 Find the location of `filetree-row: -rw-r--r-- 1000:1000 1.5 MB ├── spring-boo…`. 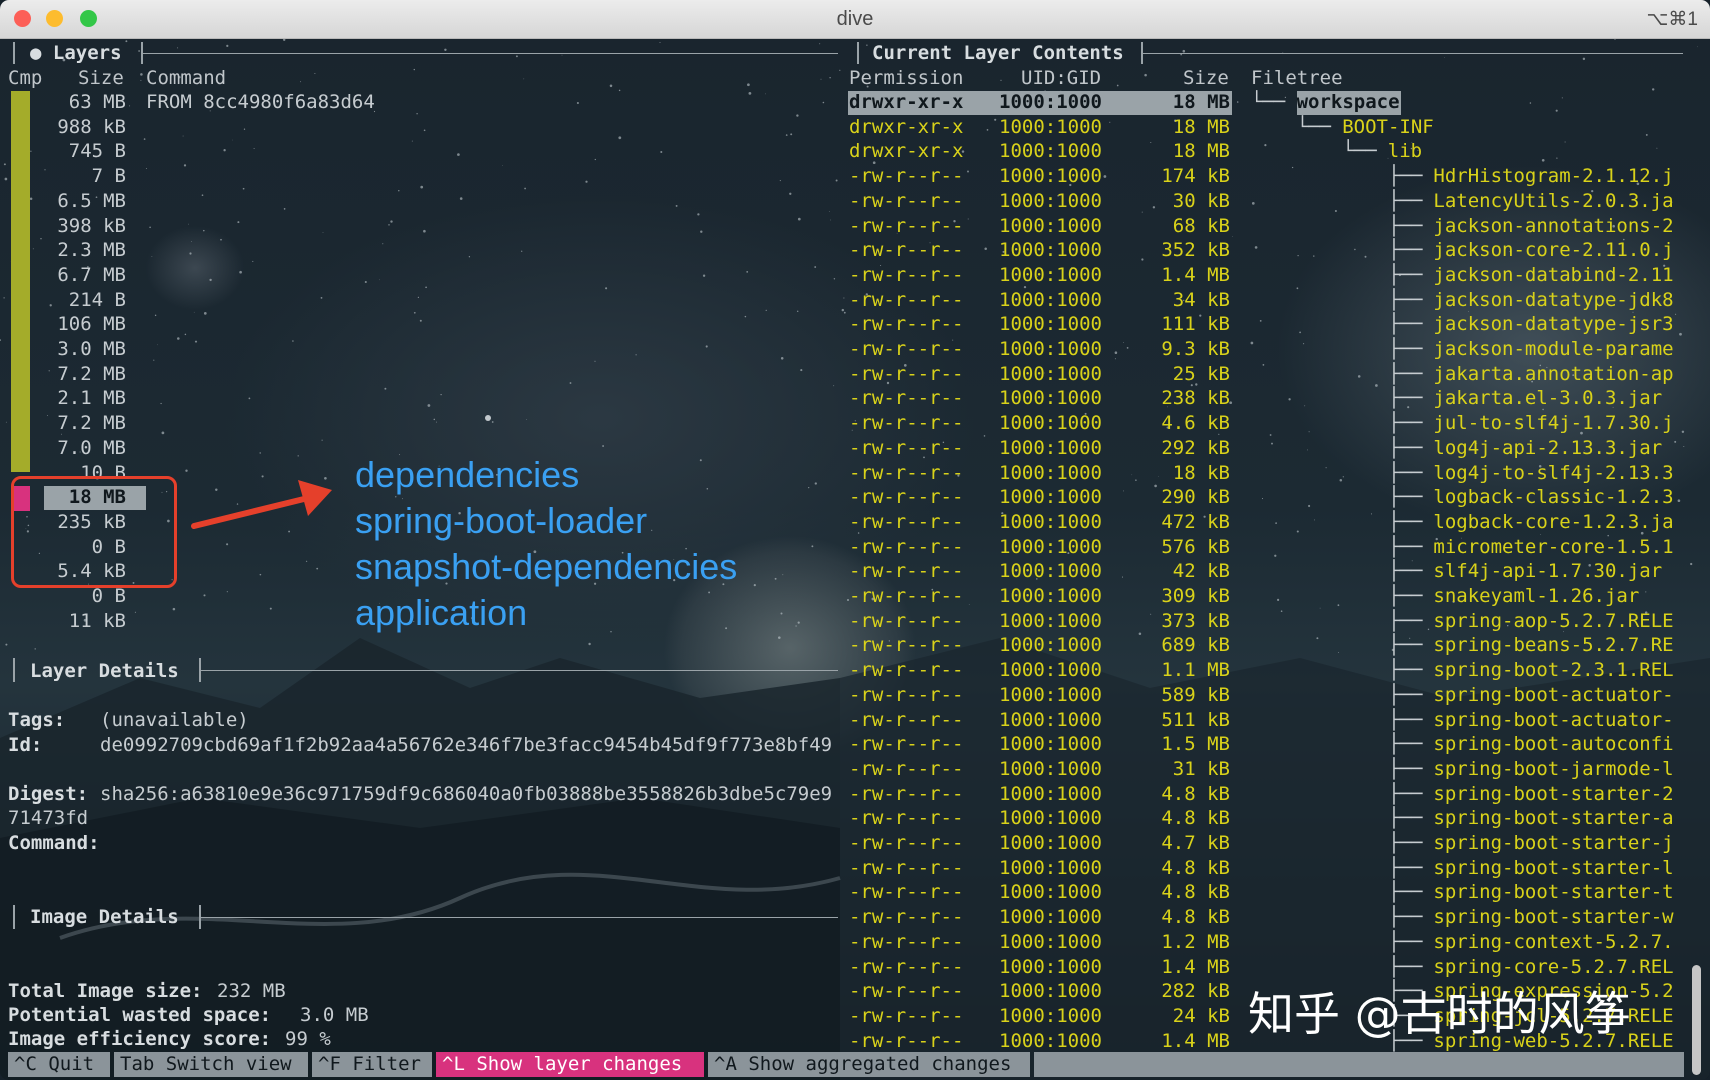

filetree-row: -rw-r--r-- 1000:1000 1.5 MB ├── spring-boo… is located at coordinates (1261, 744).